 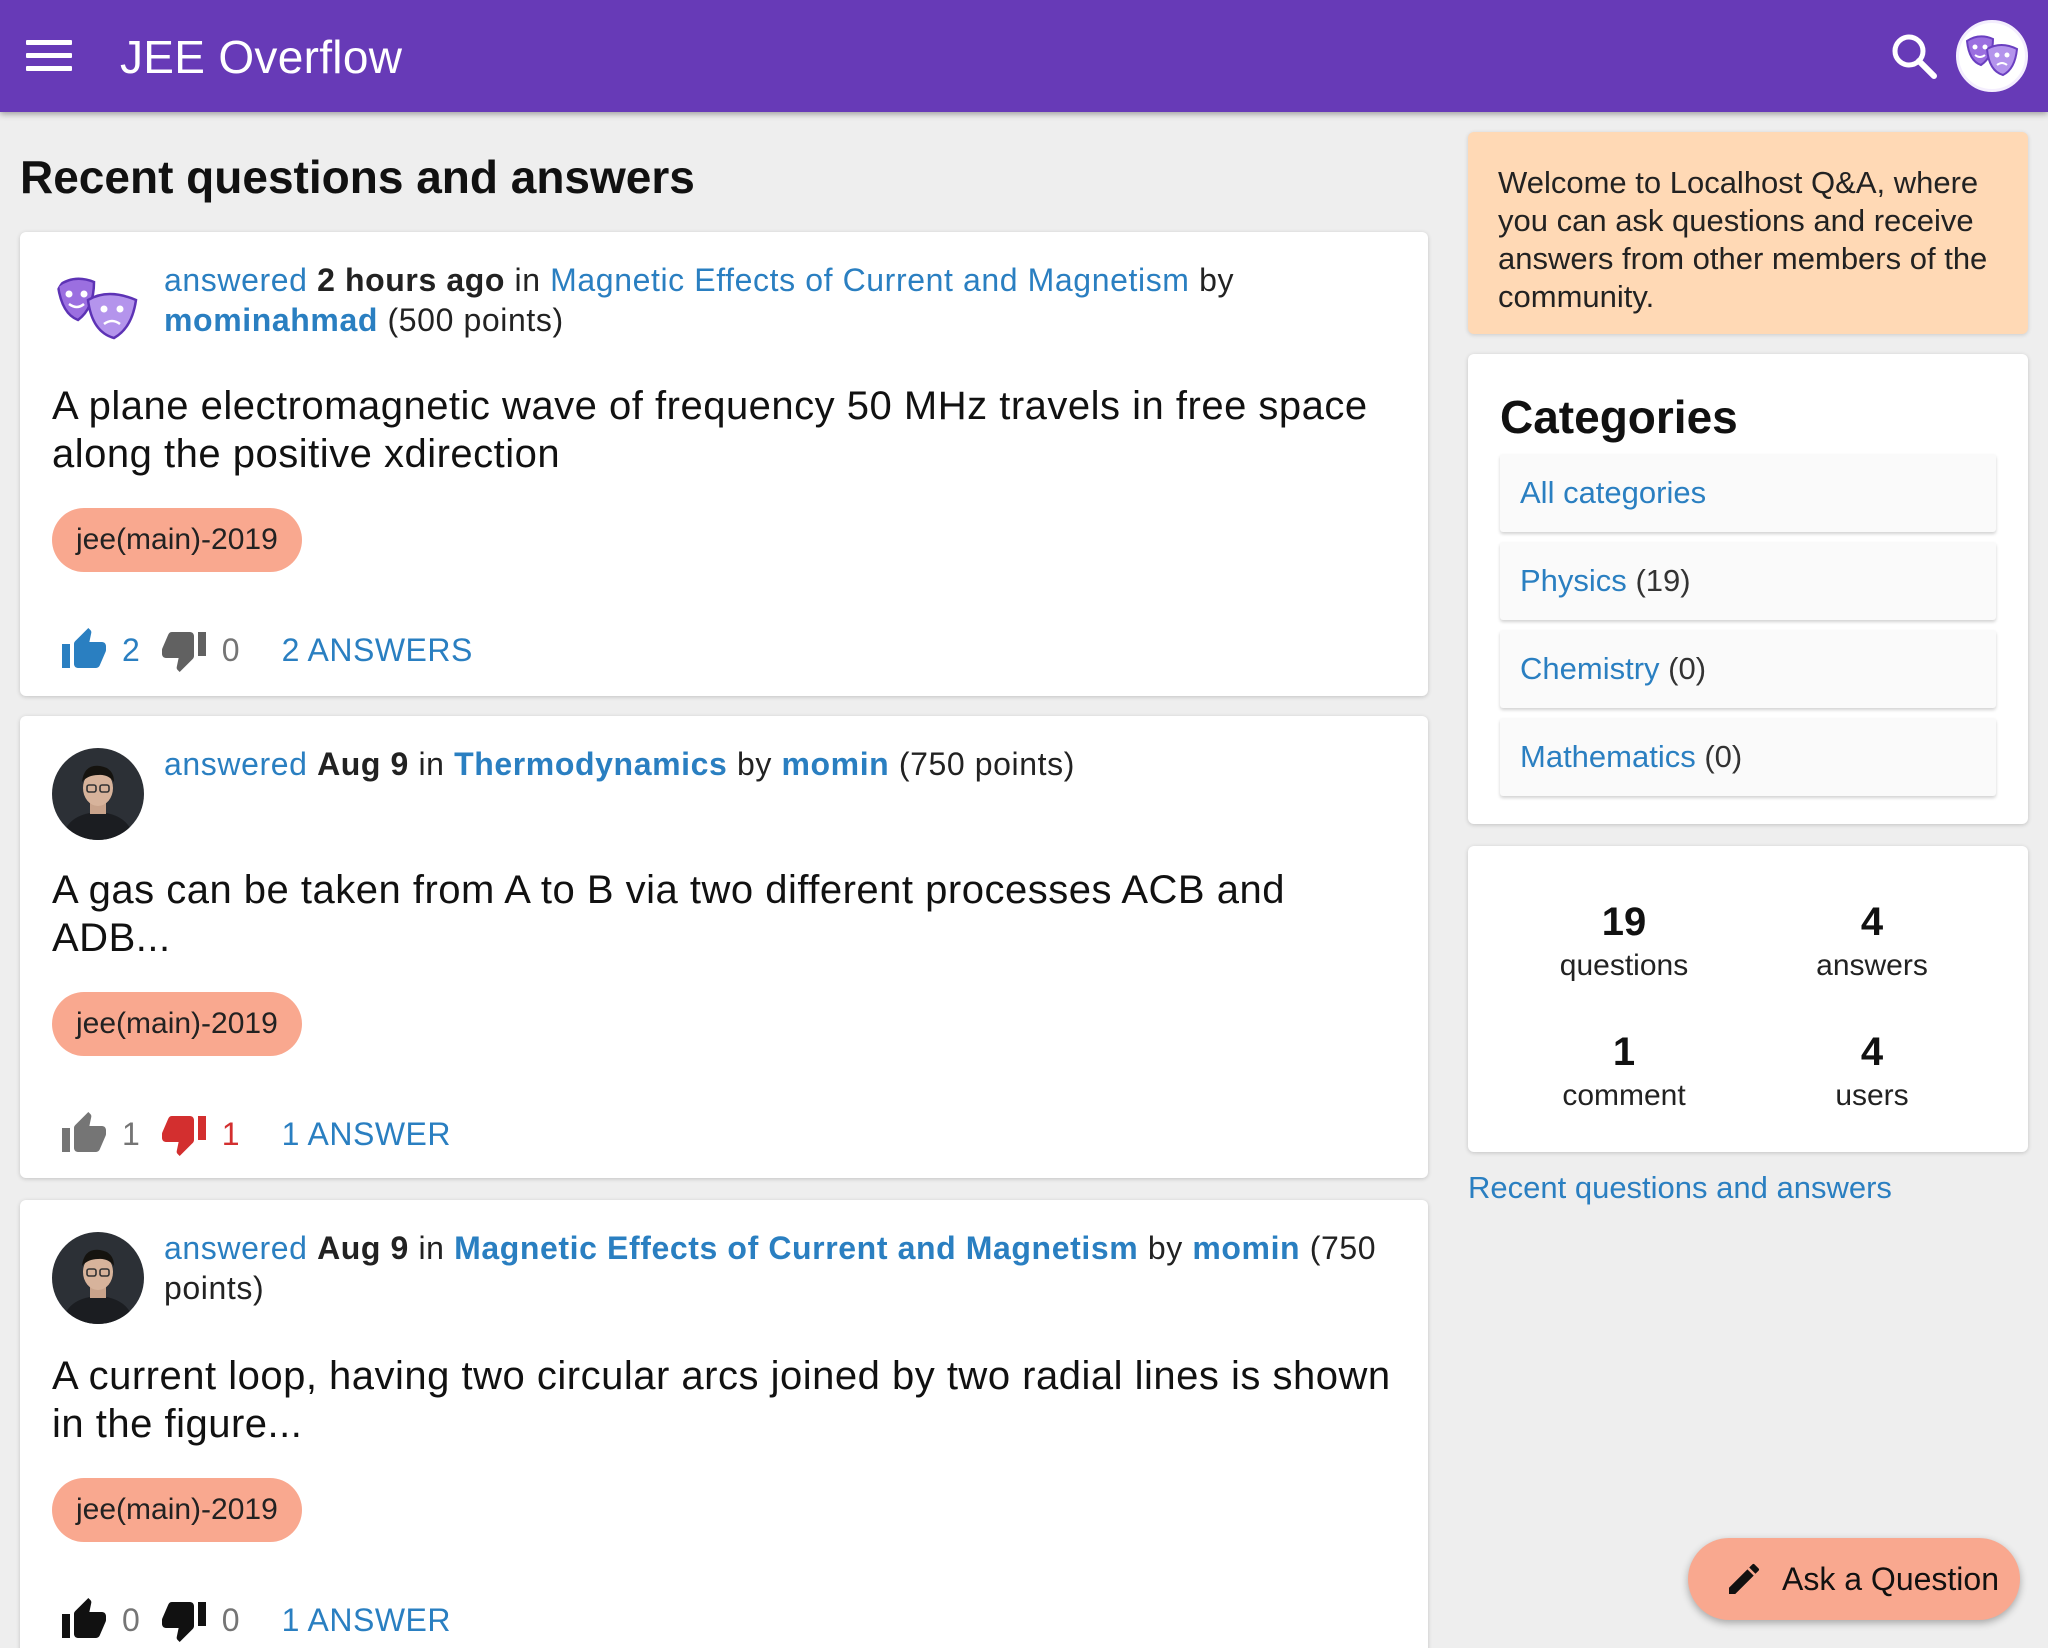 What do you see at coordinates (1748, 669) in the screenshot?
I see `category-item-chemistry: Chemistry (0)` at bounding box center [1748, 669].